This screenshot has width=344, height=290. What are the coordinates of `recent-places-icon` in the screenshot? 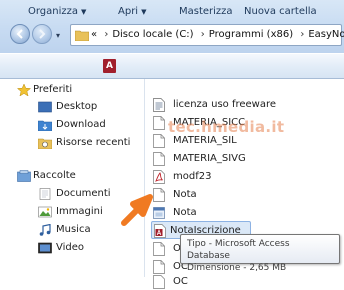 It's located at (45, 143).